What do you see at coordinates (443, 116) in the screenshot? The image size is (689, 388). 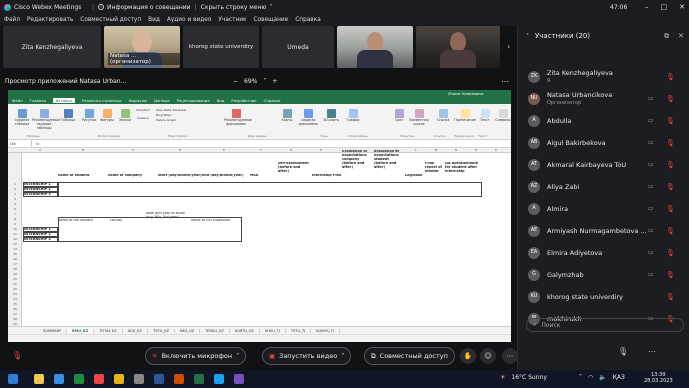 I see `link-button: Ссылка` at bounding box center [443, 116].